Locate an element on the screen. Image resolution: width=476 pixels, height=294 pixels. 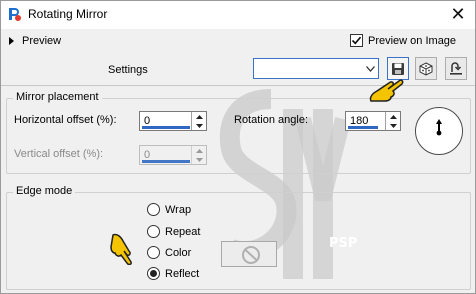
close-icon: ✕ is located at coordinates (458, 13).